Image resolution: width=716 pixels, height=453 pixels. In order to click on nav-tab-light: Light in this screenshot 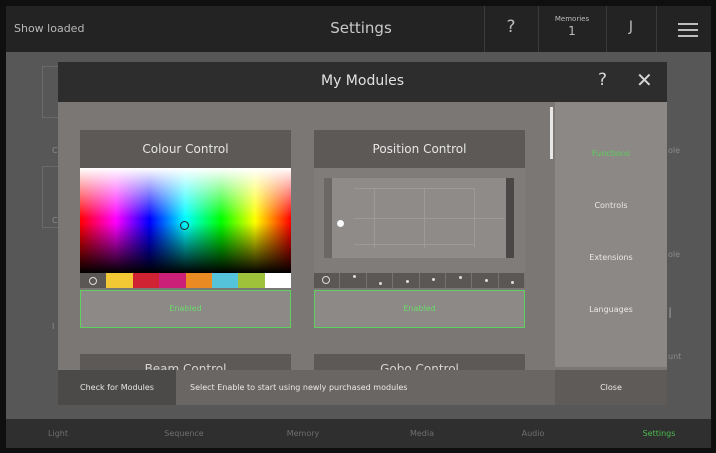, I will do `click(58, 433)`.